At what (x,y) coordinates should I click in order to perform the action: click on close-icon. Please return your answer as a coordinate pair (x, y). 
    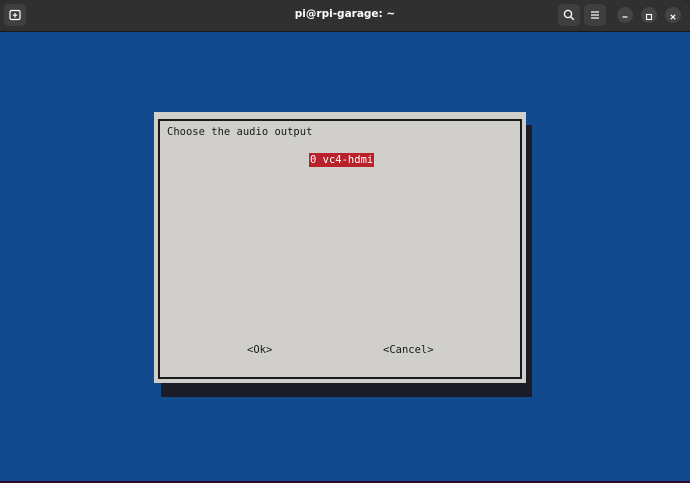
    Looking at the image, I should click on (673, 15).